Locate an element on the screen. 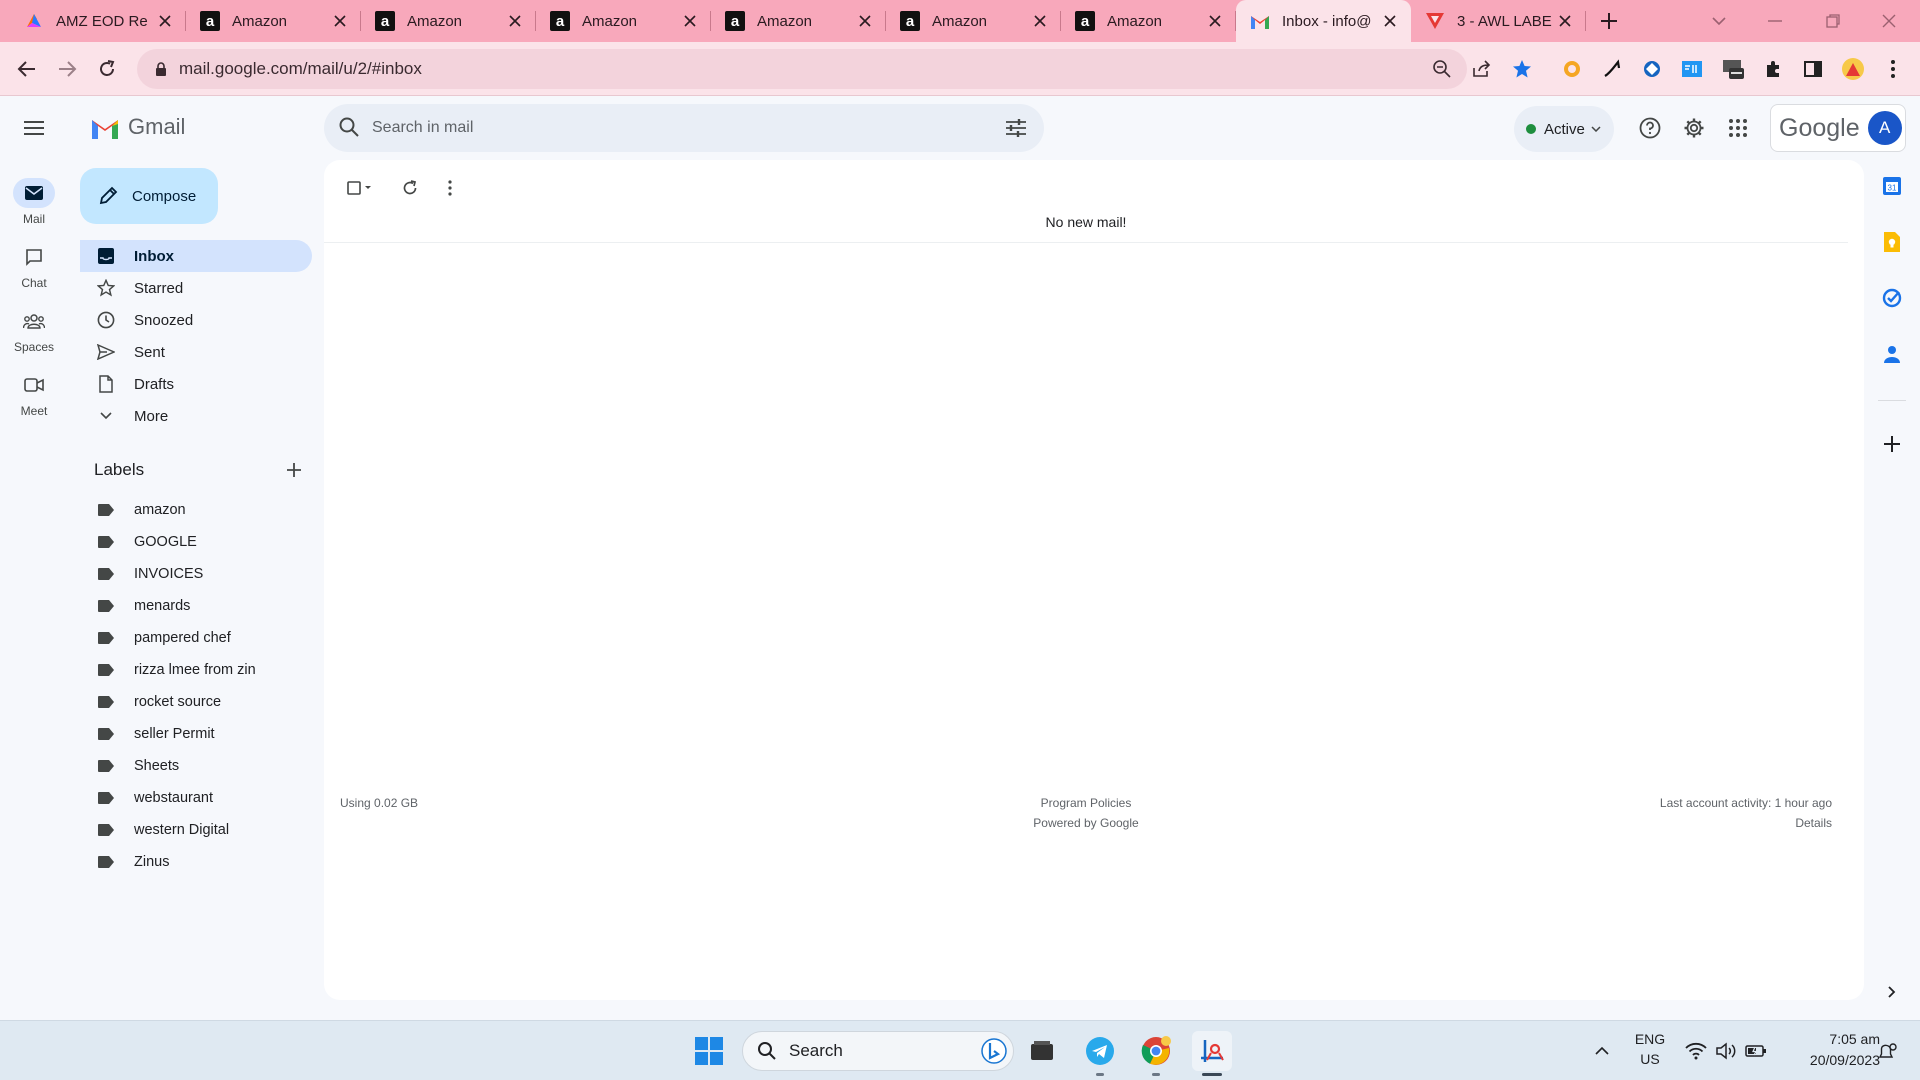 The width and height of the screenshot is (1920, 1080). mail-search-bar is located at coordinates (684, 128).